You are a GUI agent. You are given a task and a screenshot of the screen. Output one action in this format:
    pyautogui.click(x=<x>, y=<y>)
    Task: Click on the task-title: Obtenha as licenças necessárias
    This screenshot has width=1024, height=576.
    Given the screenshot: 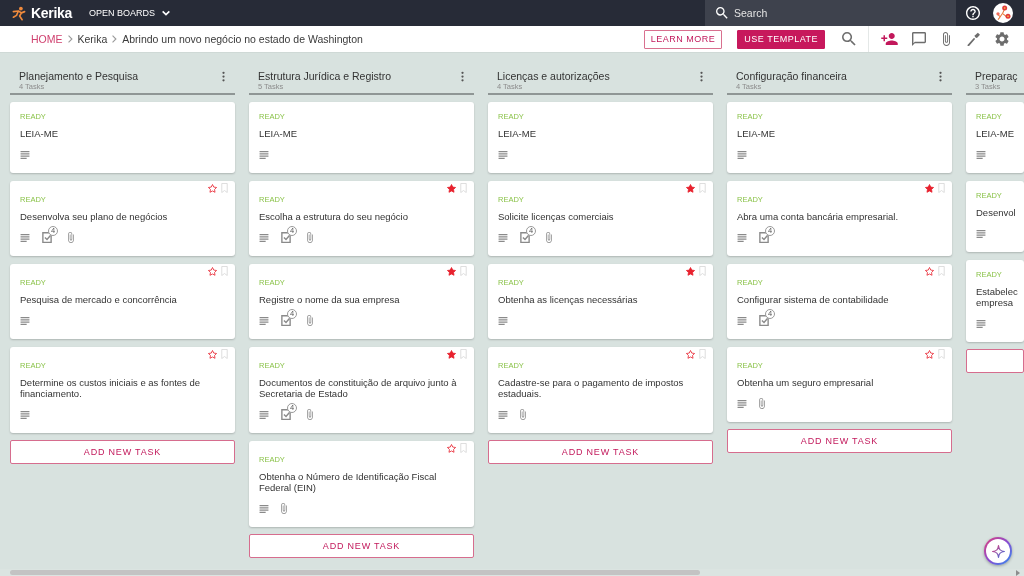 What is the action you would take?
    pyautogui.click(x=568, y=299)
    